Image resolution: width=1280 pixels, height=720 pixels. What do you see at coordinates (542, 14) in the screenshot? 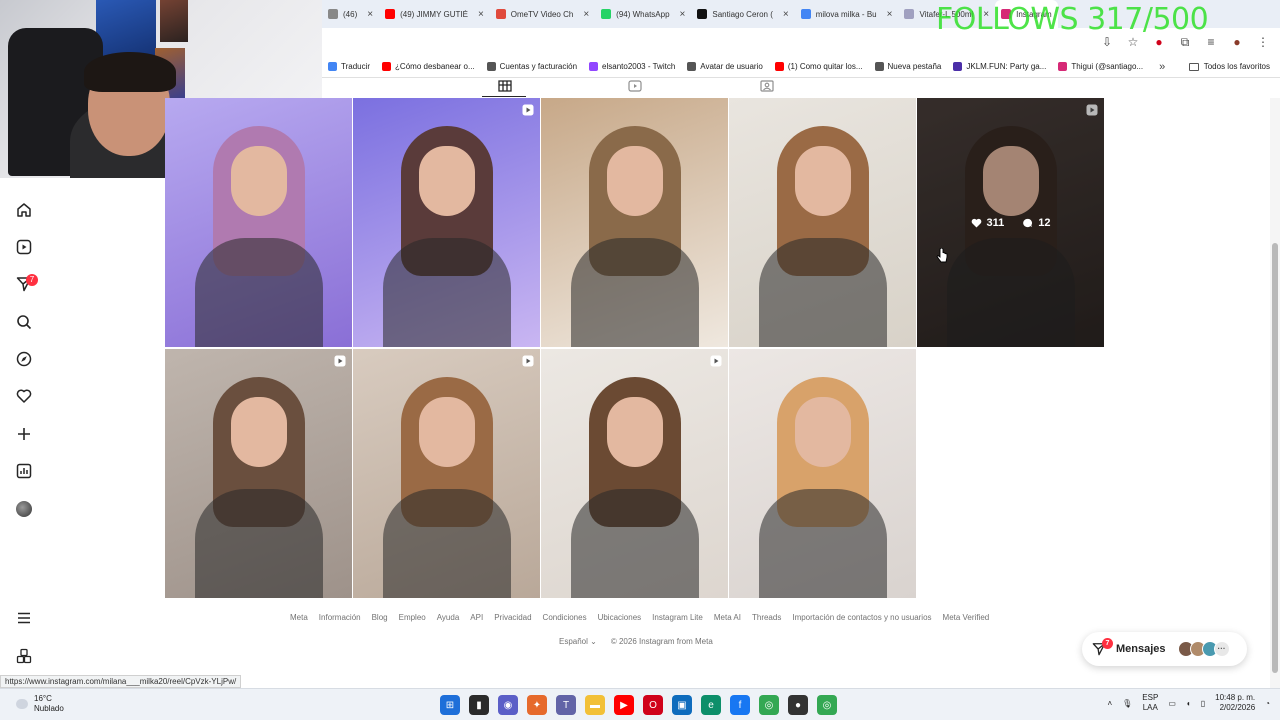
I see `browser-tab: OmeTV Video Ch ×` at bounding box center [542, 14].